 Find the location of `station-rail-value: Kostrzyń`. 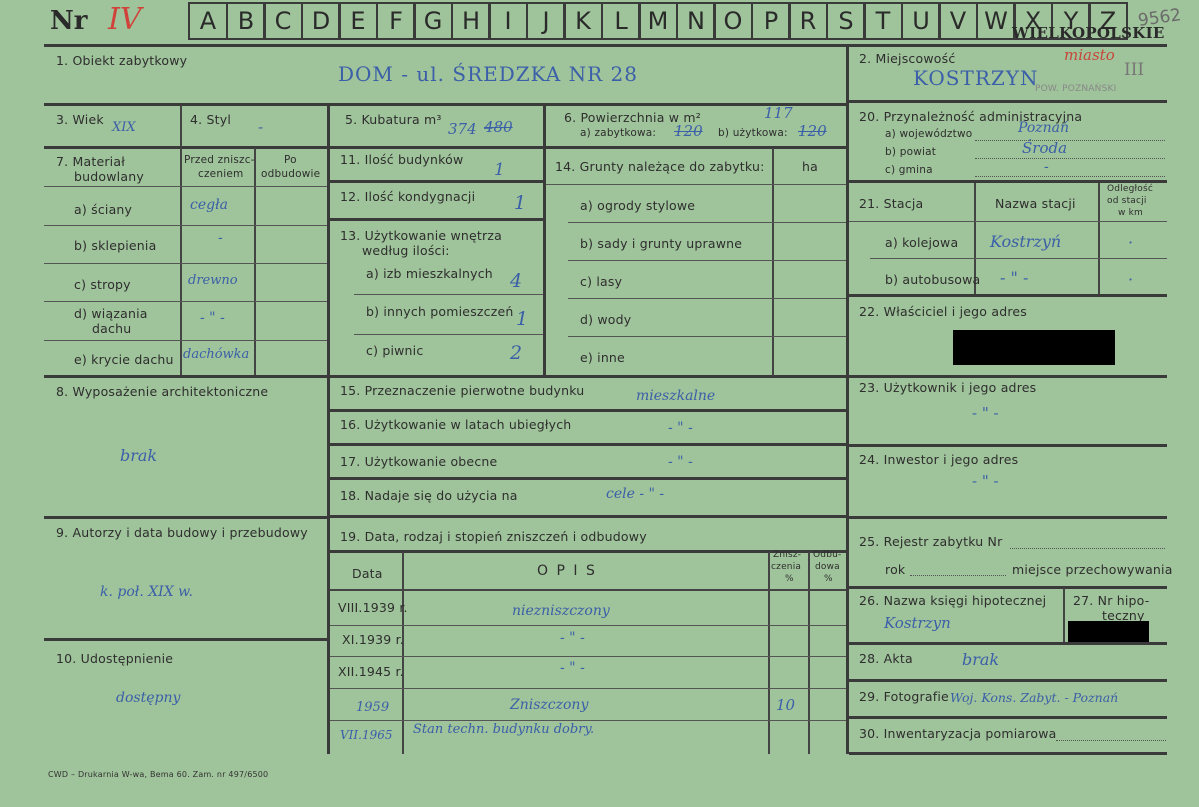

station-rail-value: Kostrzyń is located at coordinates (1026, 241).